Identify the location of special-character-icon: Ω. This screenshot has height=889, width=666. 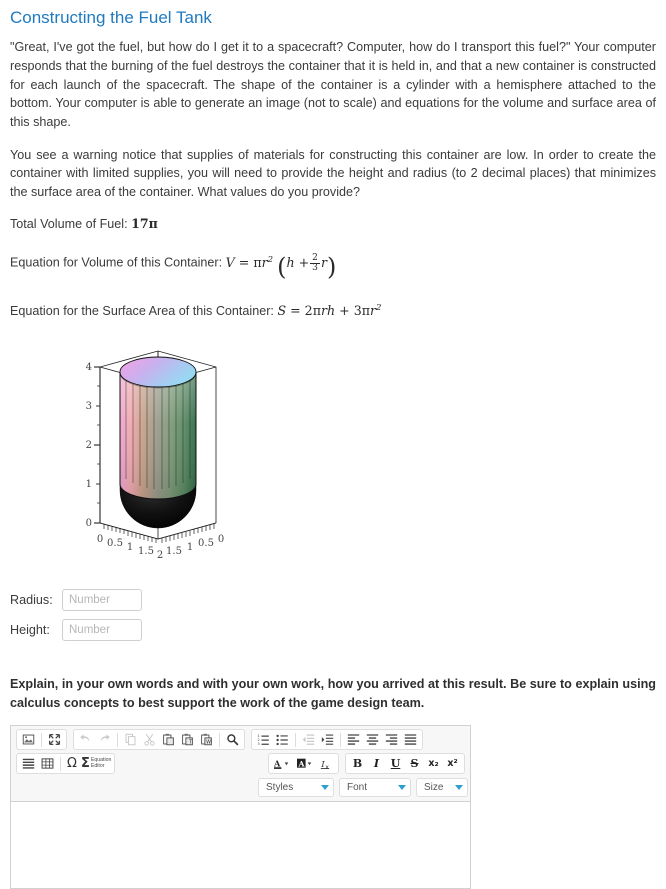
(72, 763).